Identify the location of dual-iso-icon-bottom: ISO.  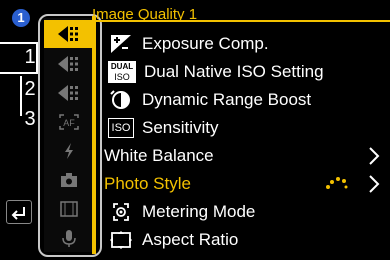
(122, 77).